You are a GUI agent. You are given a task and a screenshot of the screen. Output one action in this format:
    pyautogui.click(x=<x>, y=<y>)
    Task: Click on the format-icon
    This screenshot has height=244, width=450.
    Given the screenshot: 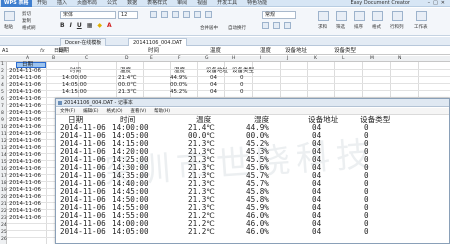 What is the action you would take?
    pyautogui.click(x=377, y=16)
    